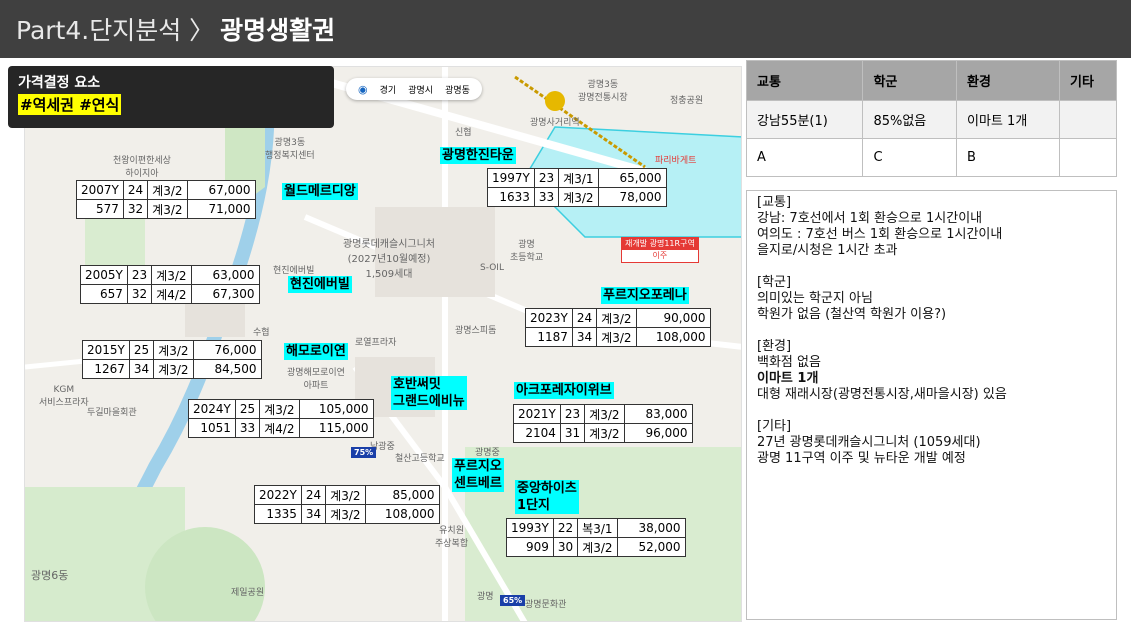 Image resolution: width=1131 pixels, height=635 pixels. Describe the element at coordinates (485, 597) in the screenshot. I see `map-label-gm: 광명` at that location.